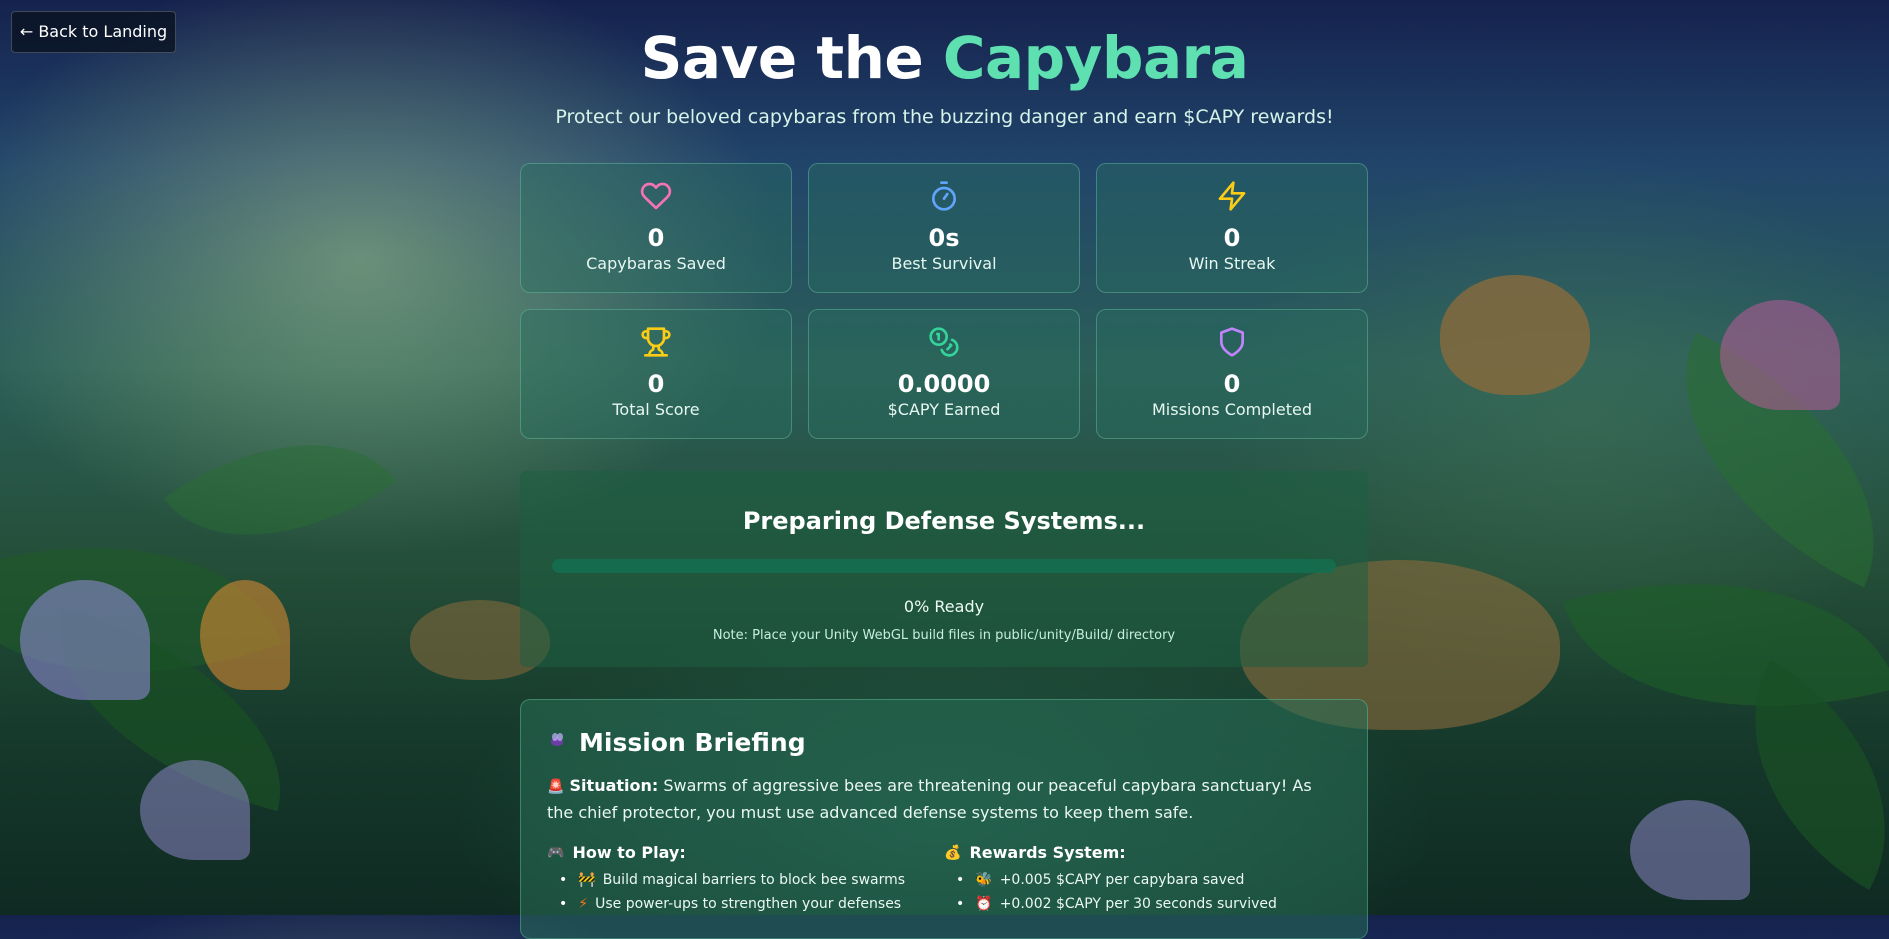 This screenshot has width=1889, height=939. What do you see at coordinates (745, 852) in the screenshot?
I see `how-to-play-heading: 🎮 How to Play:` at bounding box center [745, 852].